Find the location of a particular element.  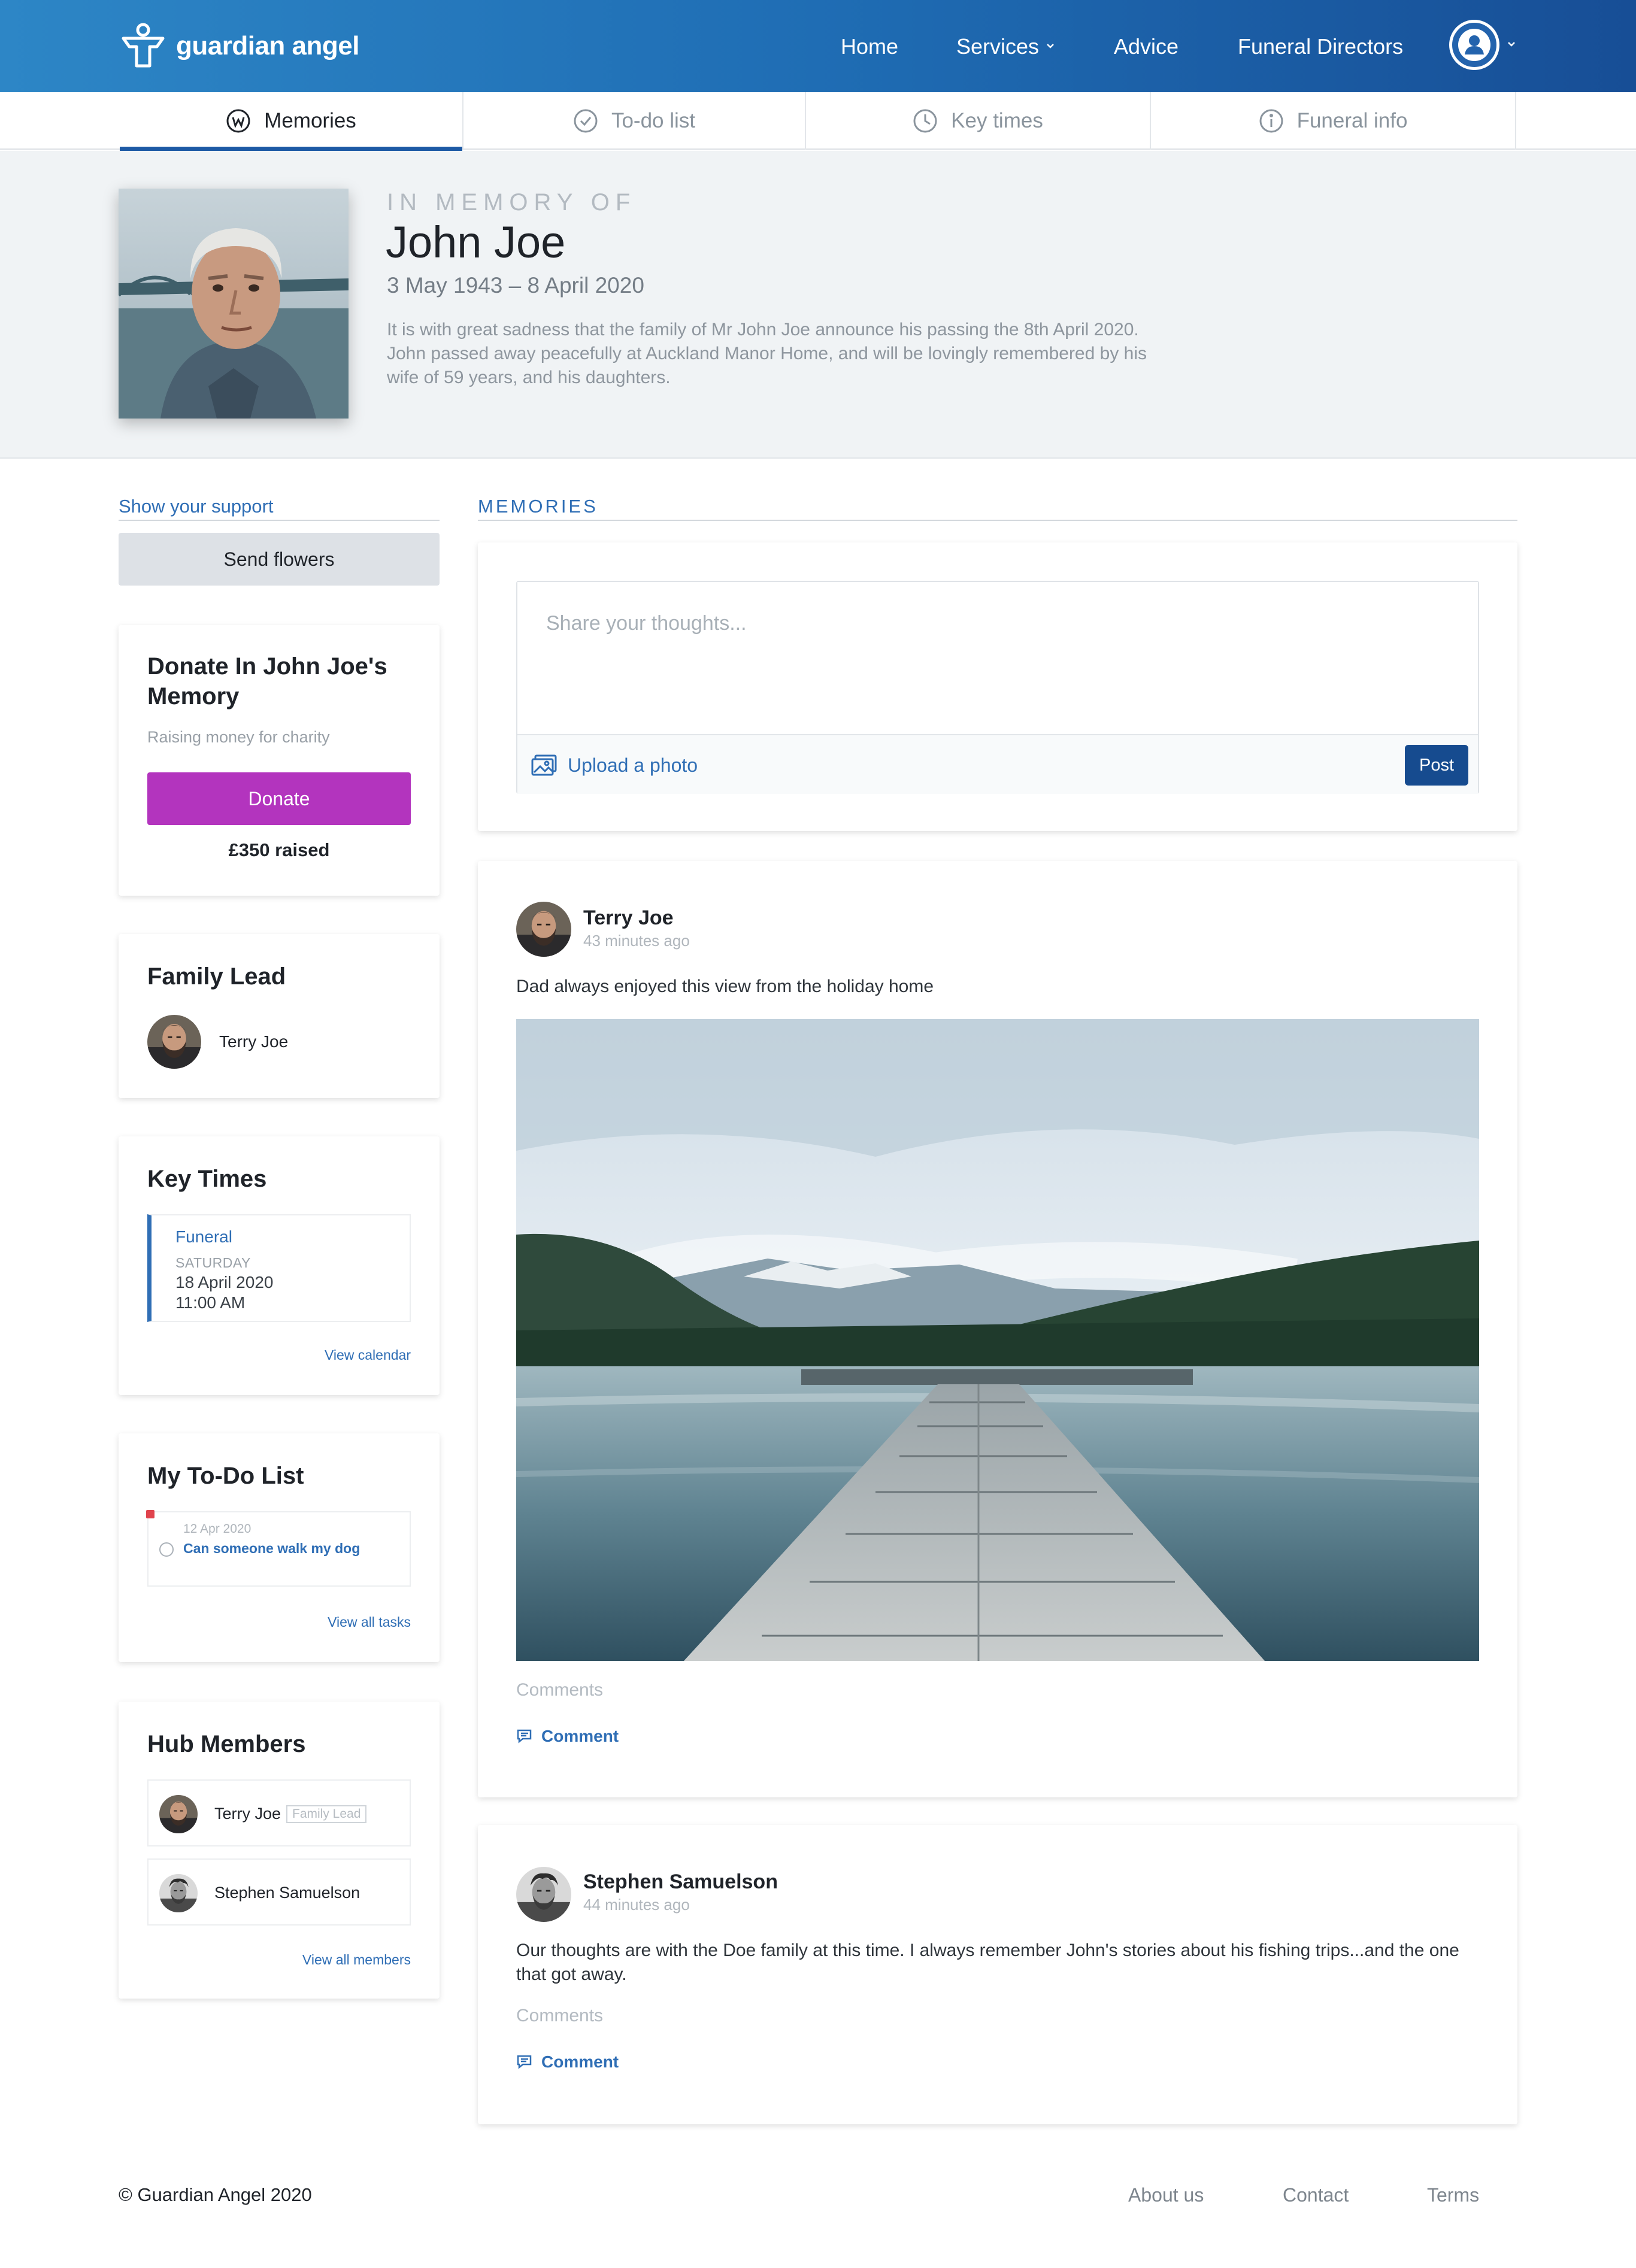

tab-label: Key times is located at coordinates (997, 120).